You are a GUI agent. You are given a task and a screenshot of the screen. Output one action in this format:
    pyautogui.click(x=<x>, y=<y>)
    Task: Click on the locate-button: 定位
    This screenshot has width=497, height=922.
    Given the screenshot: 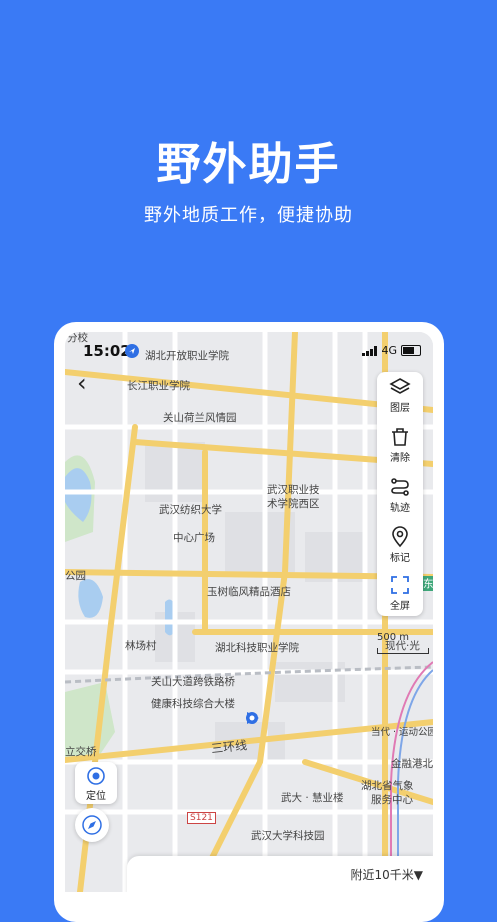 What is the action you would take?
    pyautogui.click(x=96, y=783)
    